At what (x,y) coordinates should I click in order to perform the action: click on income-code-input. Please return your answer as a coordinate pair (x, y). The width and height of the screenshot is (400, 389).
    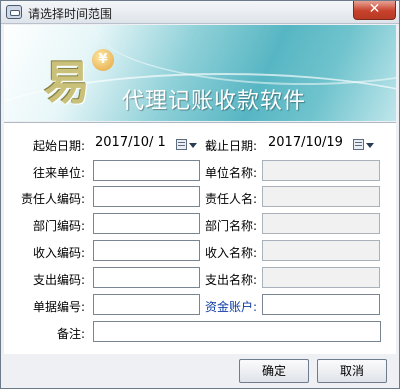
    Looking at the image, I should click on (146, 250).